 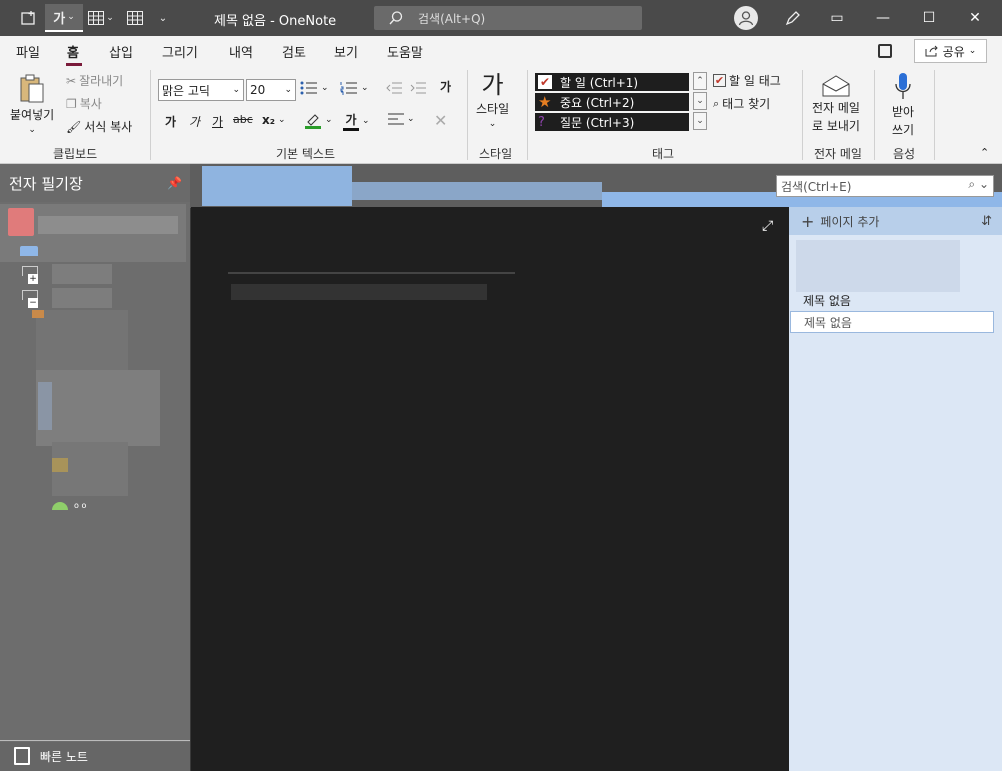 I want to click on search-icon: ⌕ ⌄, so click(x=978, y=184).